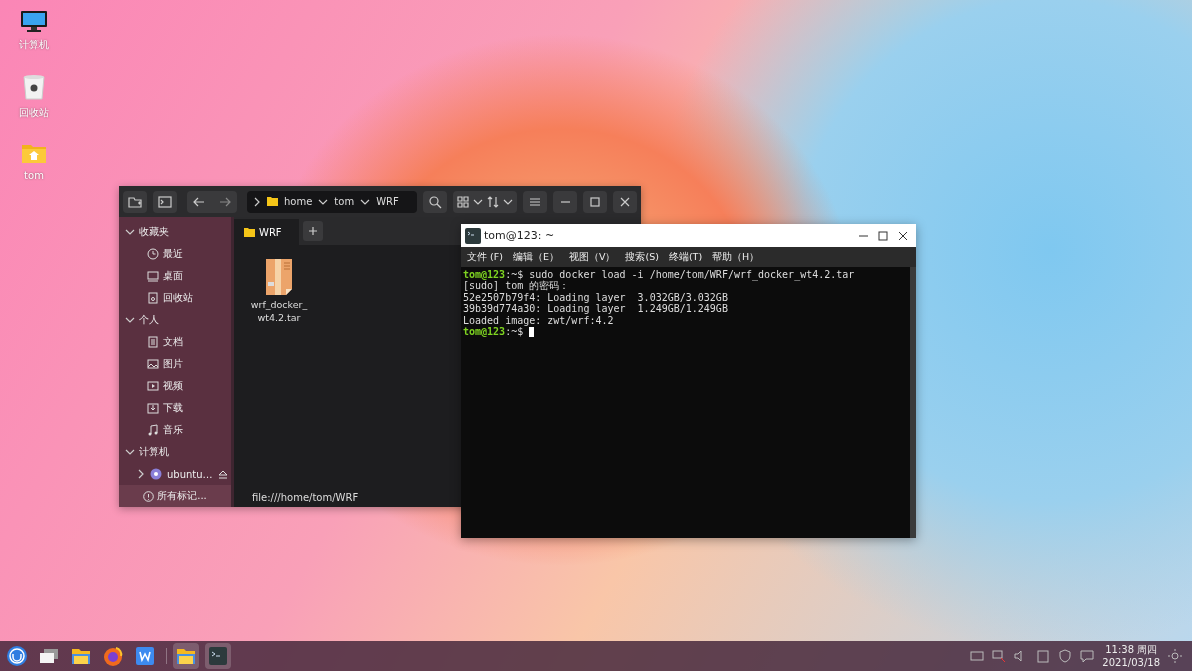 The width and height of the screenshot is (1192, 671). Describe the element at coordinates (517, 286) in the screenshot. I see `terminal-line: [sudo] tom 的密码：` at that location.